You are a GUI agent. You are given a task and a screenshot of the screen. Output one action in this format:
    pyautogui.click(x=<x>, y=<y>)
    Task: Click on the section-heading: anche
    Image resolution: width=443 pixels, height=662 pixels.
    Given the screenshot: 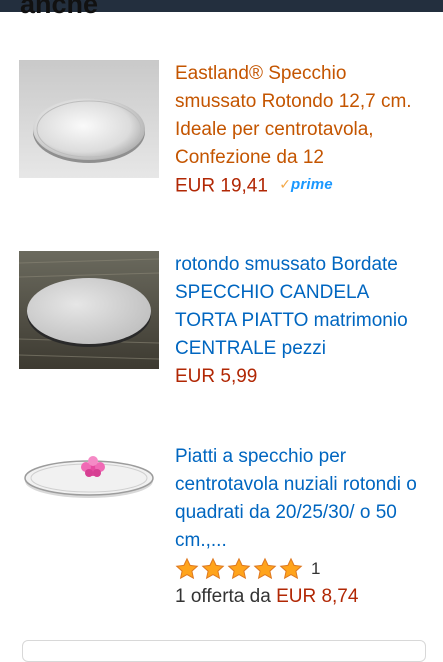 What is the action you would take?
    pyautogui.click(x=59, y=9)
    